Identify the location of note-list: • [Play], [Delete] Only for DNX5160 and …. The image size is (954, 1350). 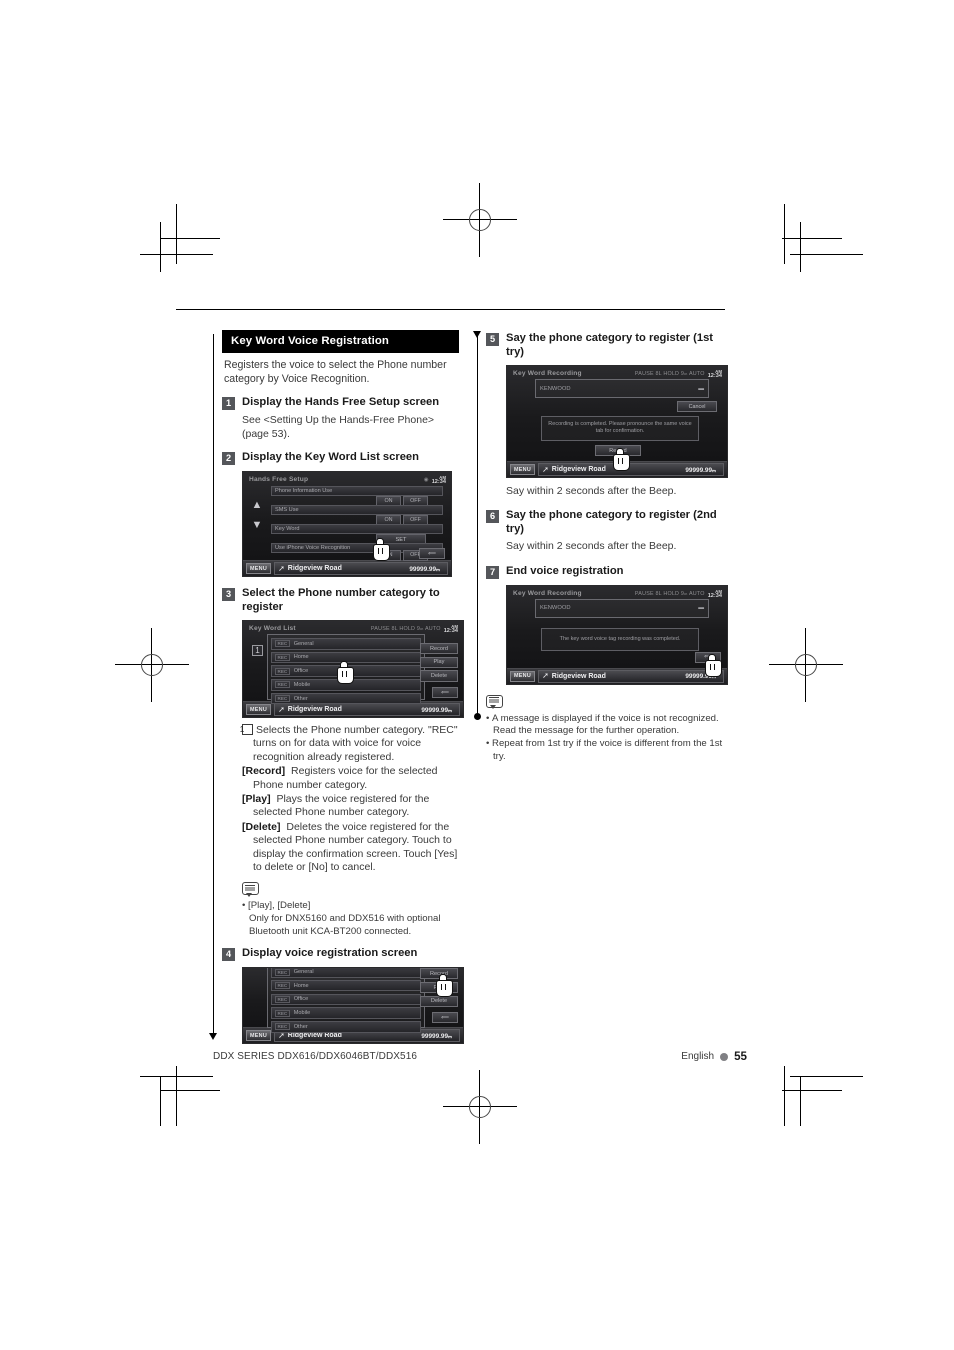
(350, 919).